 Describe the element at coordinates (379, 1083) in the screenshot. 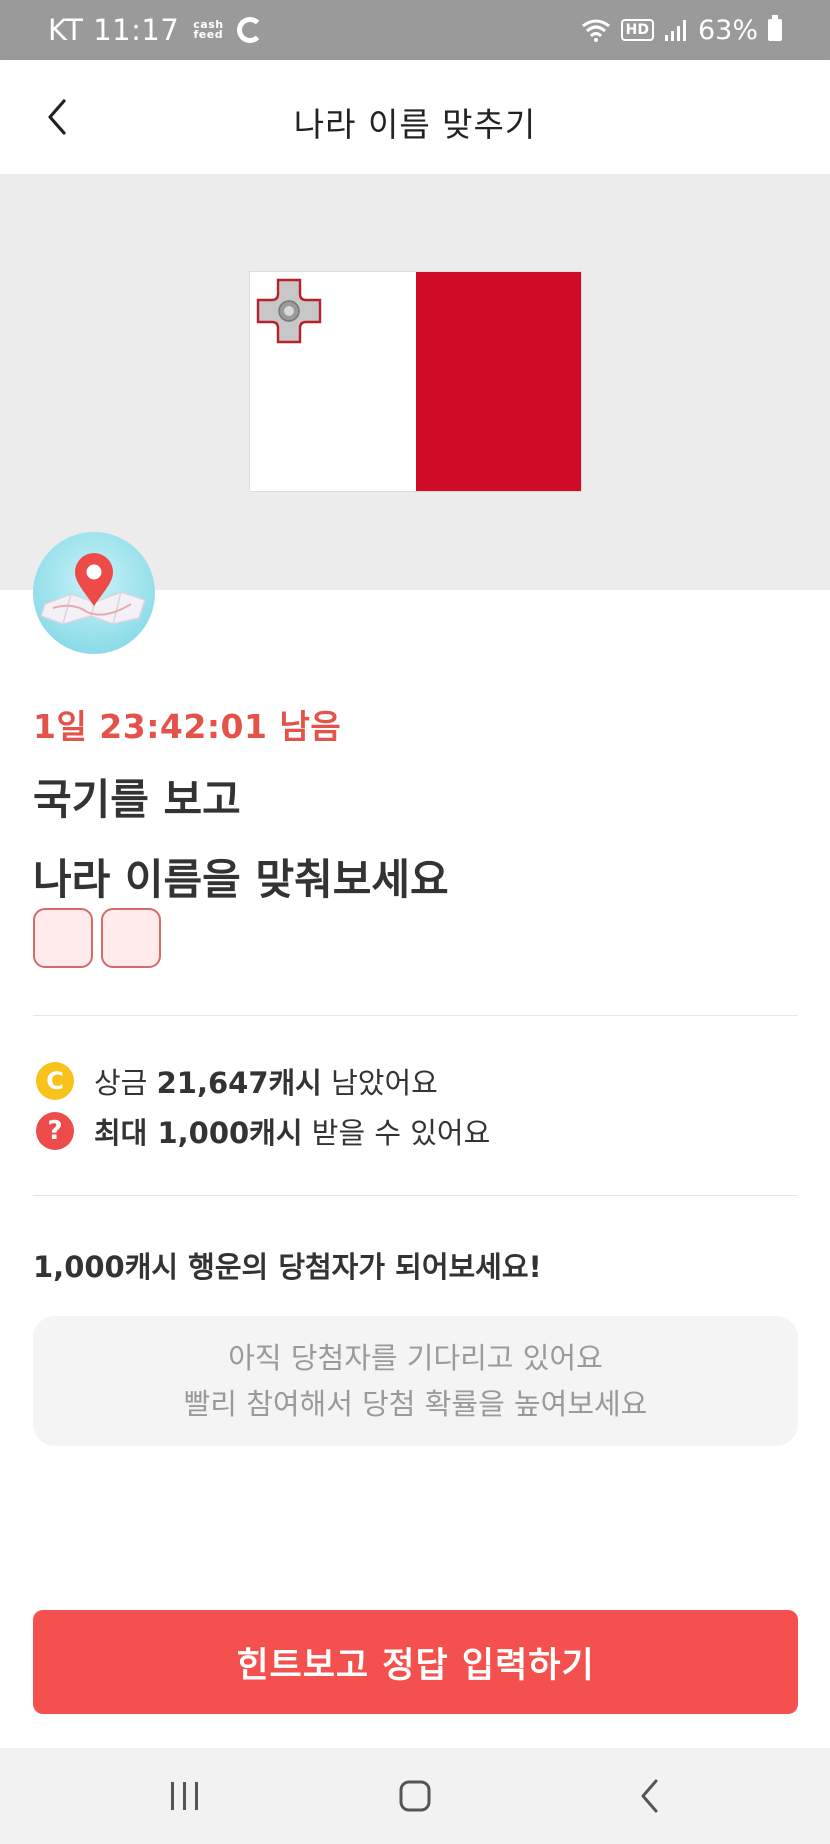

I see `prize-suffix: 남았어요` at that location.